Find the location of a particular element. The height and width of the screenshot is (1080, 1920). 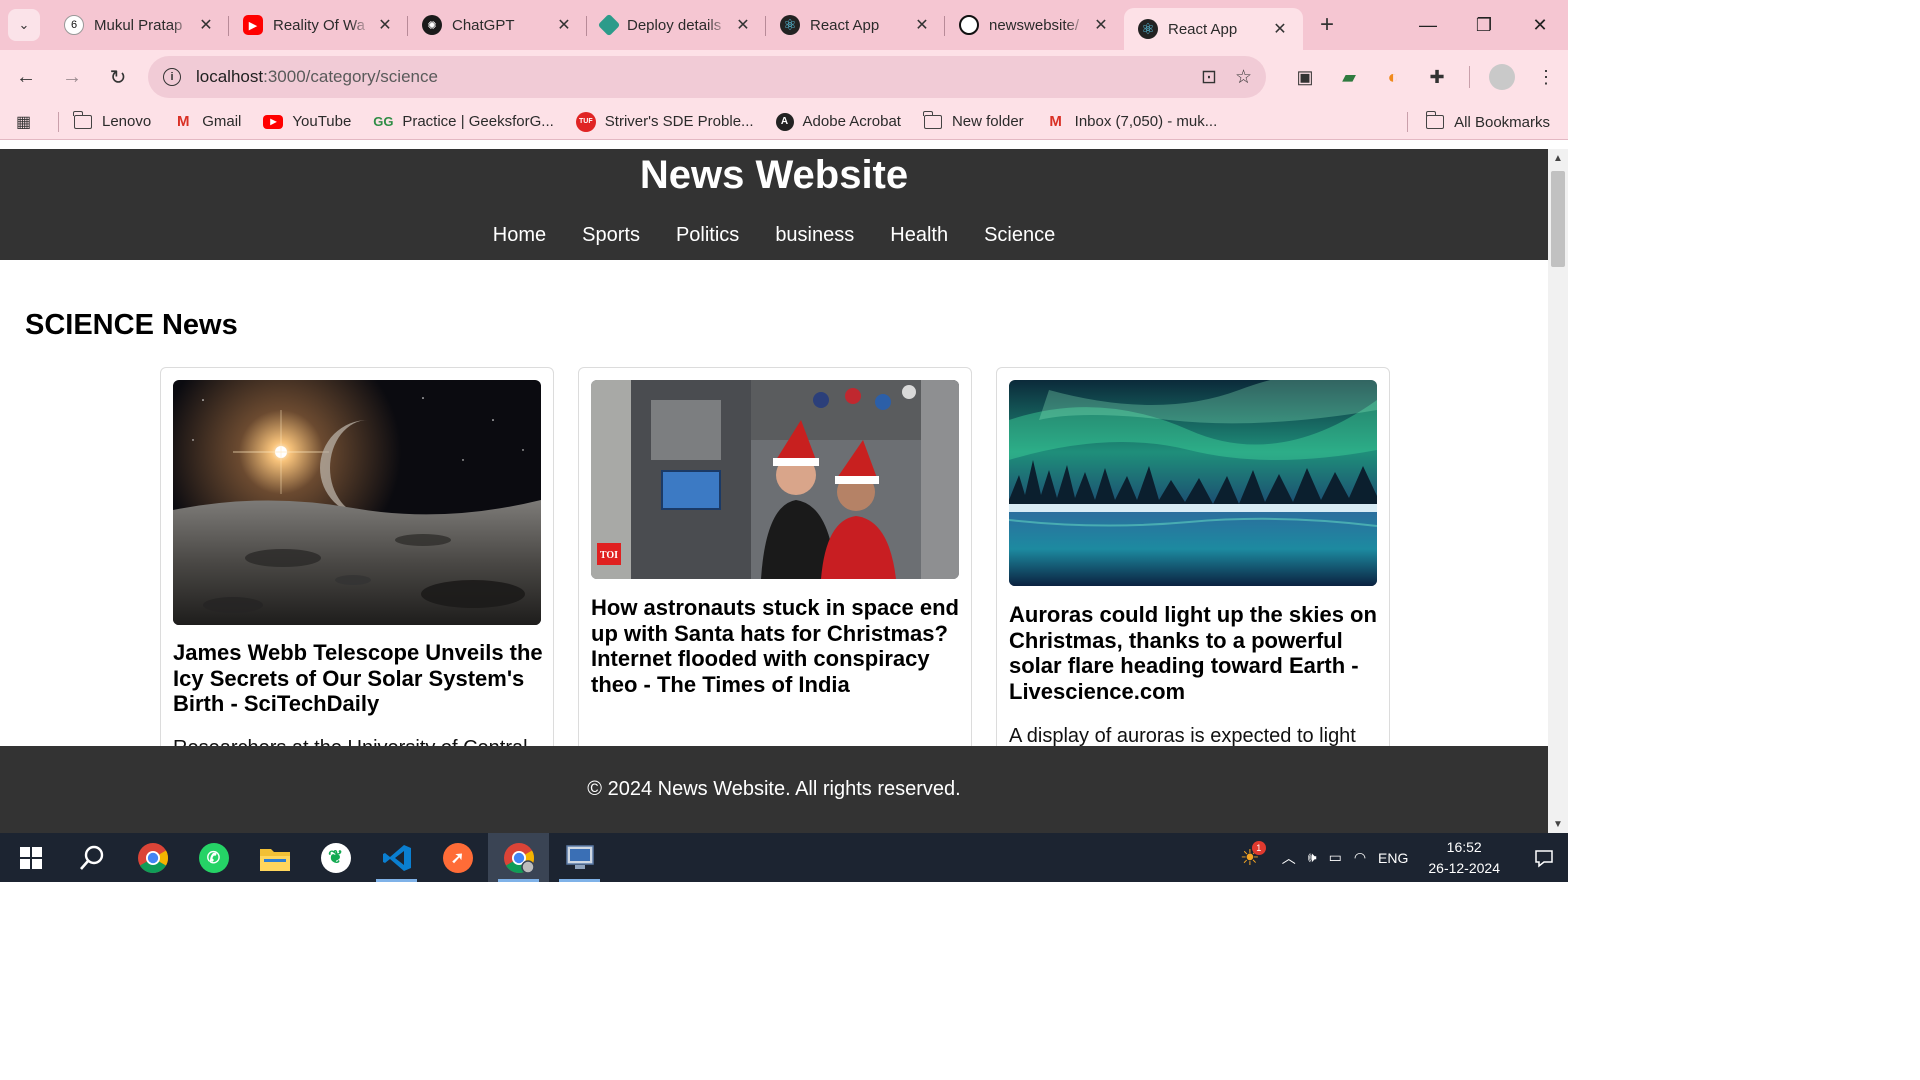

bookmark-lenovo: Lenovo is located at coordinates (112, 120).